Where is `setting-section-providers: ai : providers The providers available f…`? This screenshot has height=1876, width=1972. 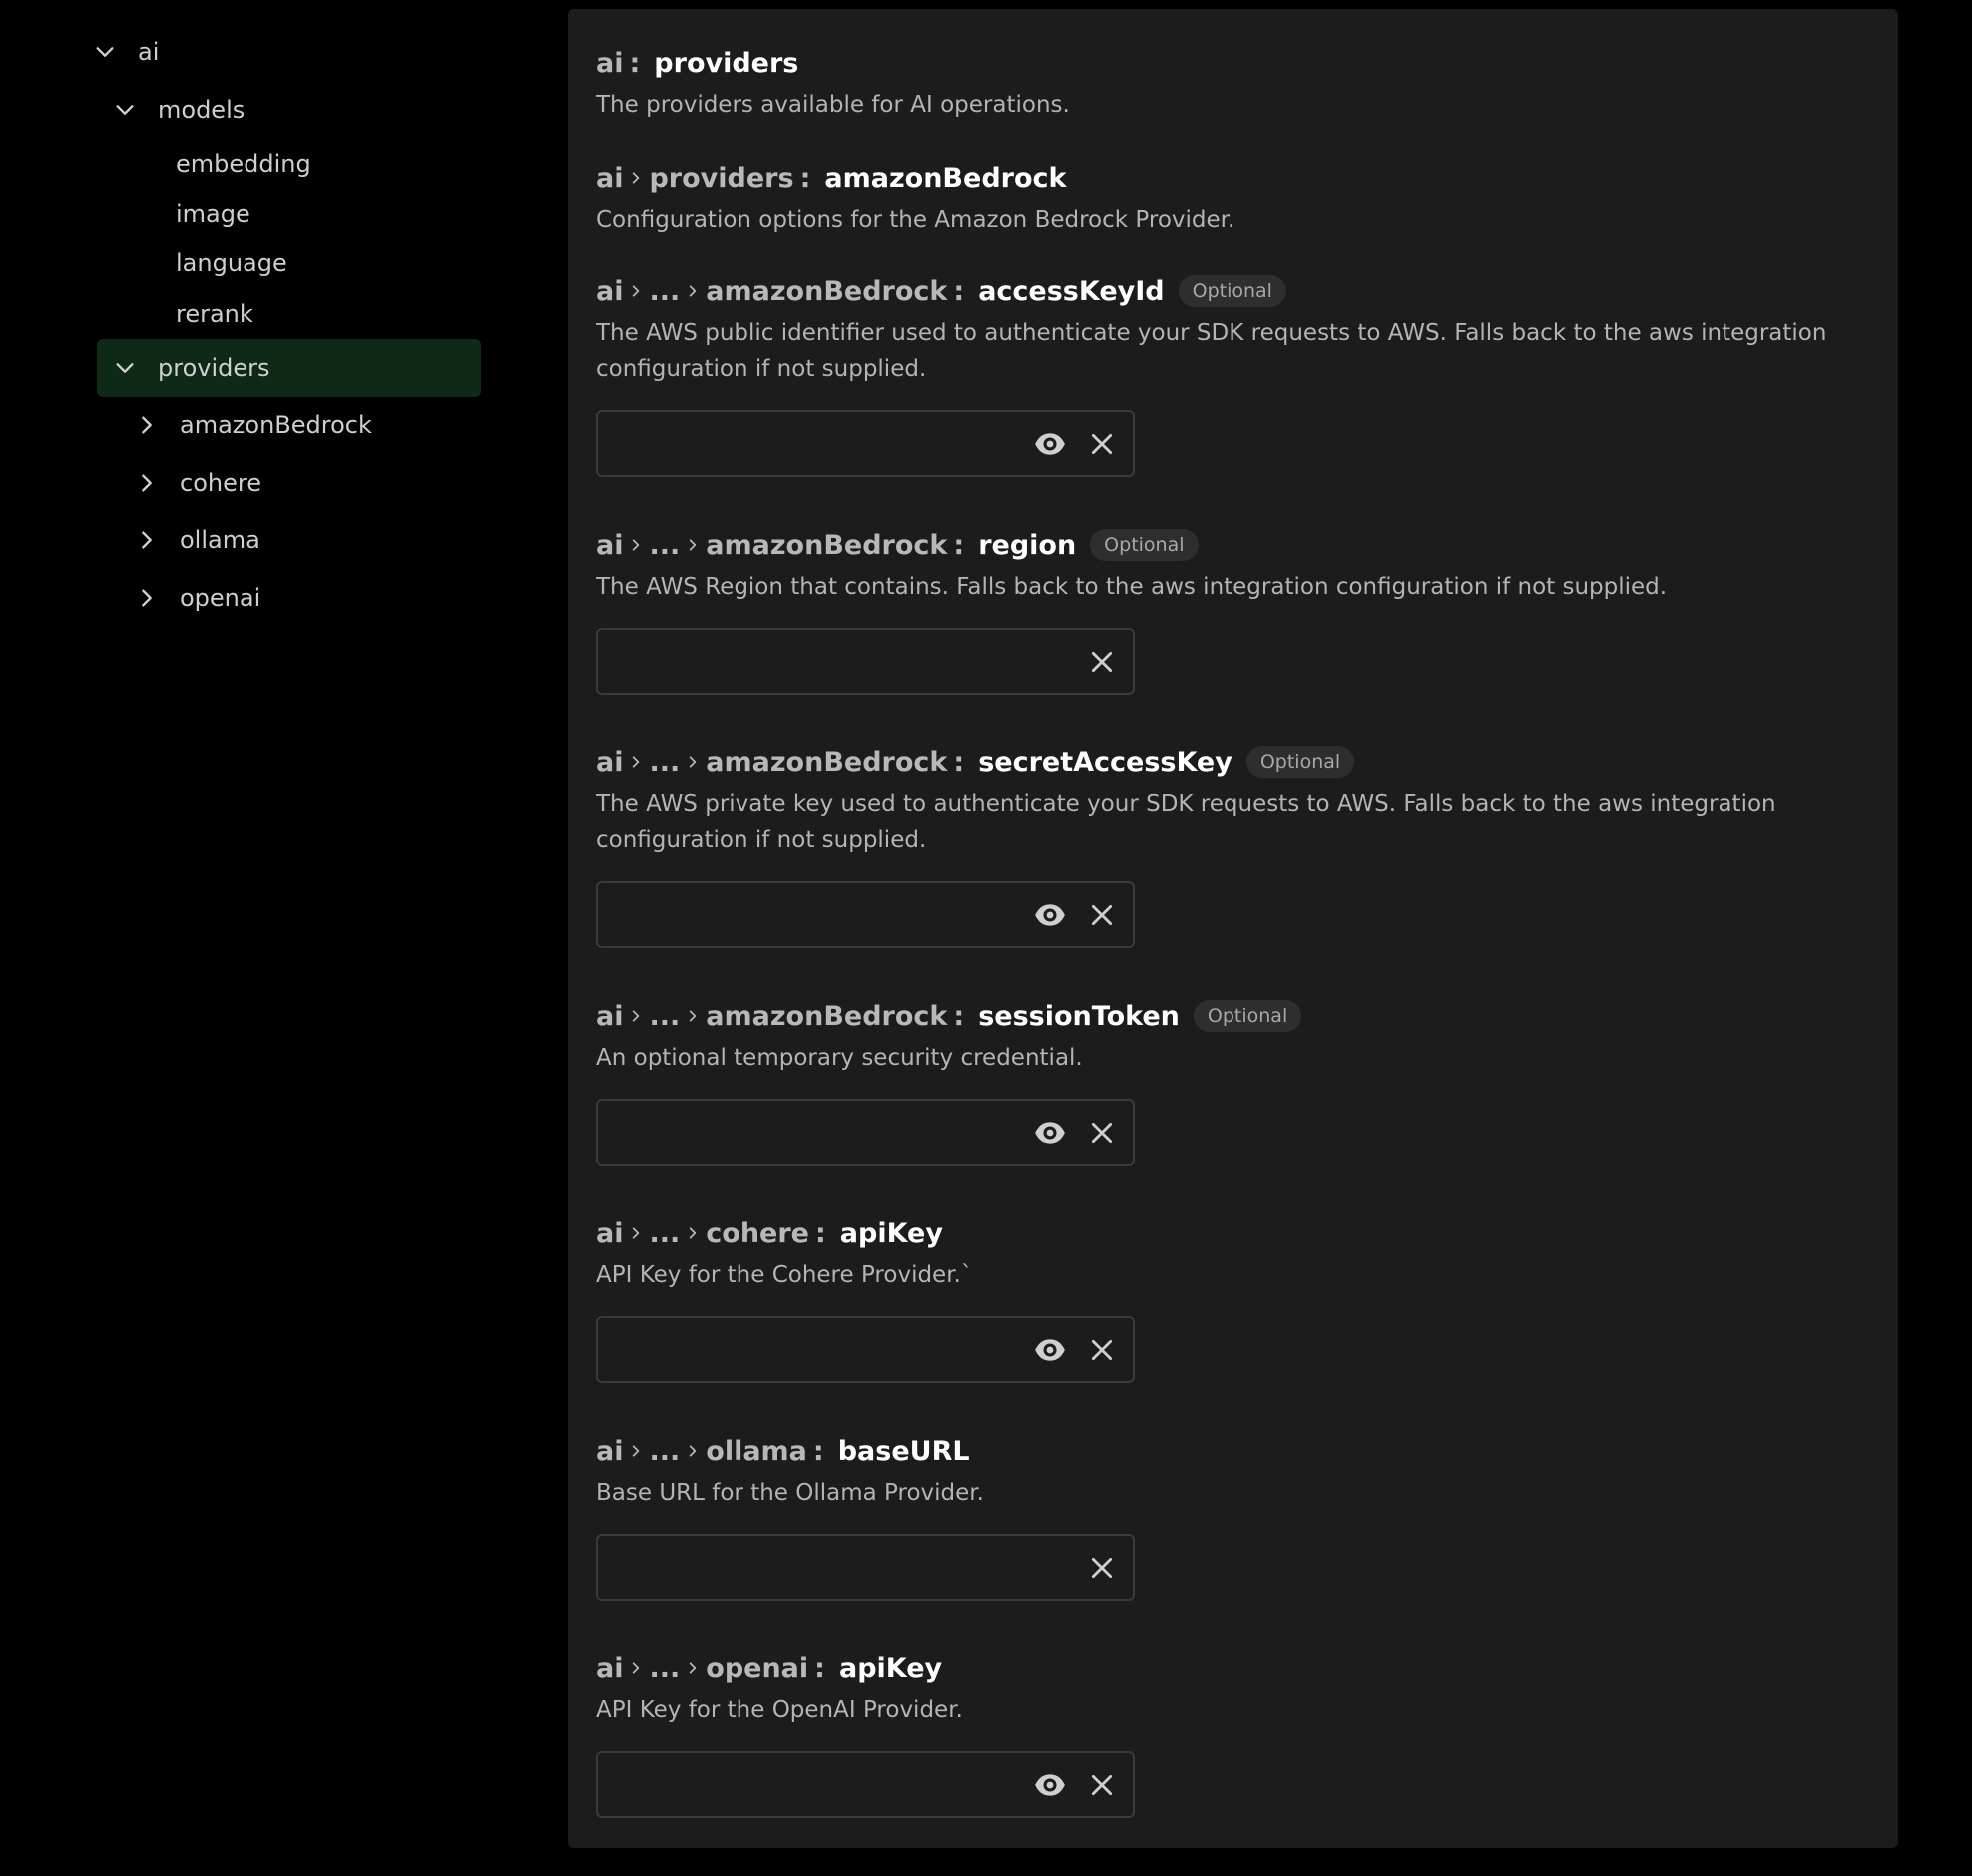 setting-section-providers: ai : providers The providers available f… is located at coordinates (1234, 83).